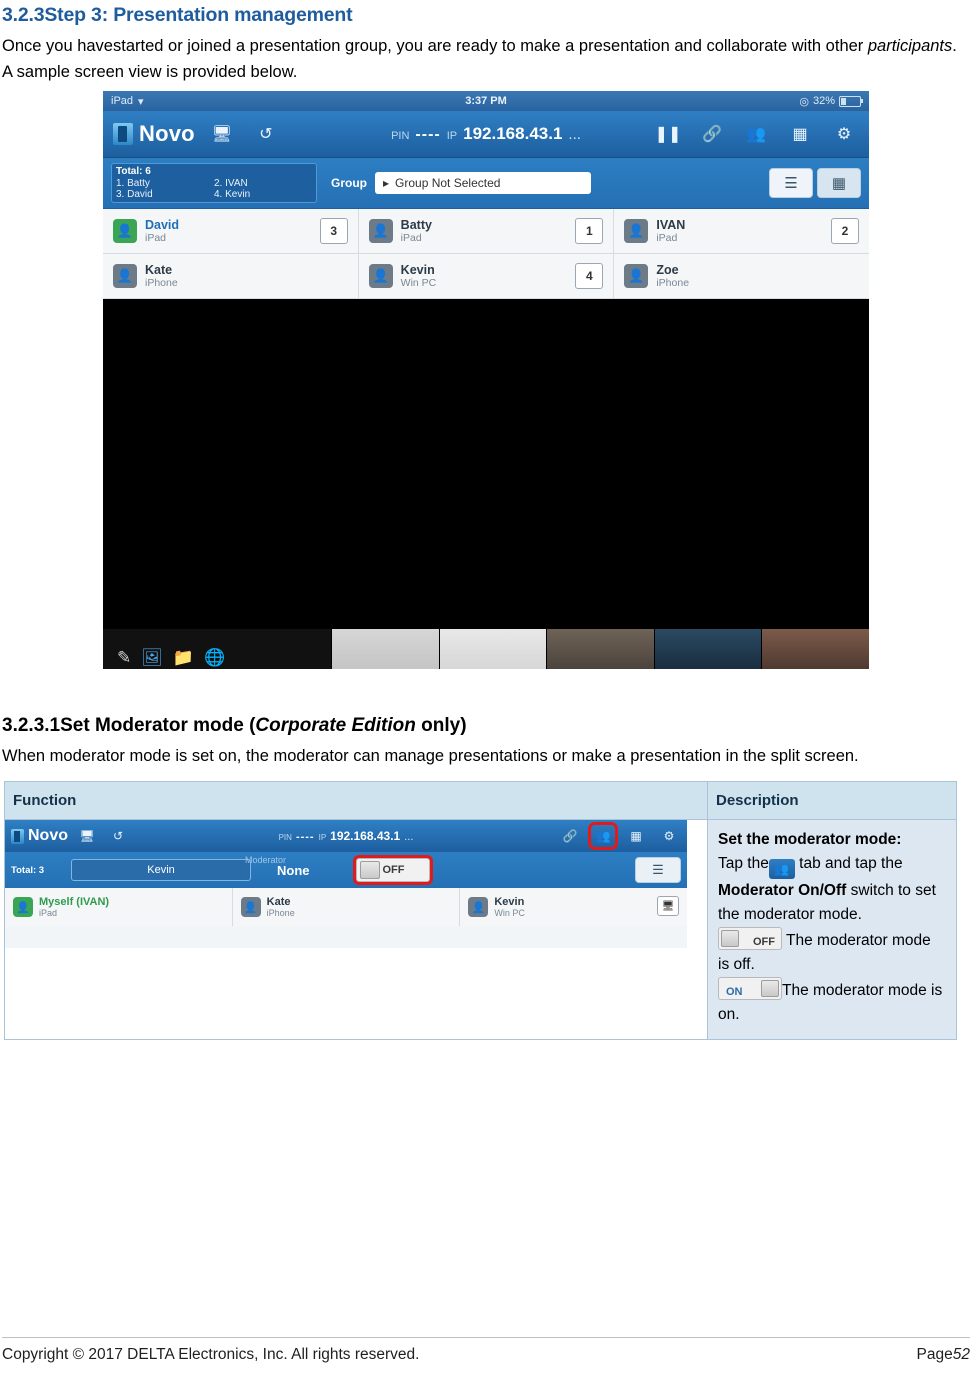  What do you see at coordinates (17, 836) in the screenshot?
I see `novo-mark-icon` at bounding box center [17, 836].